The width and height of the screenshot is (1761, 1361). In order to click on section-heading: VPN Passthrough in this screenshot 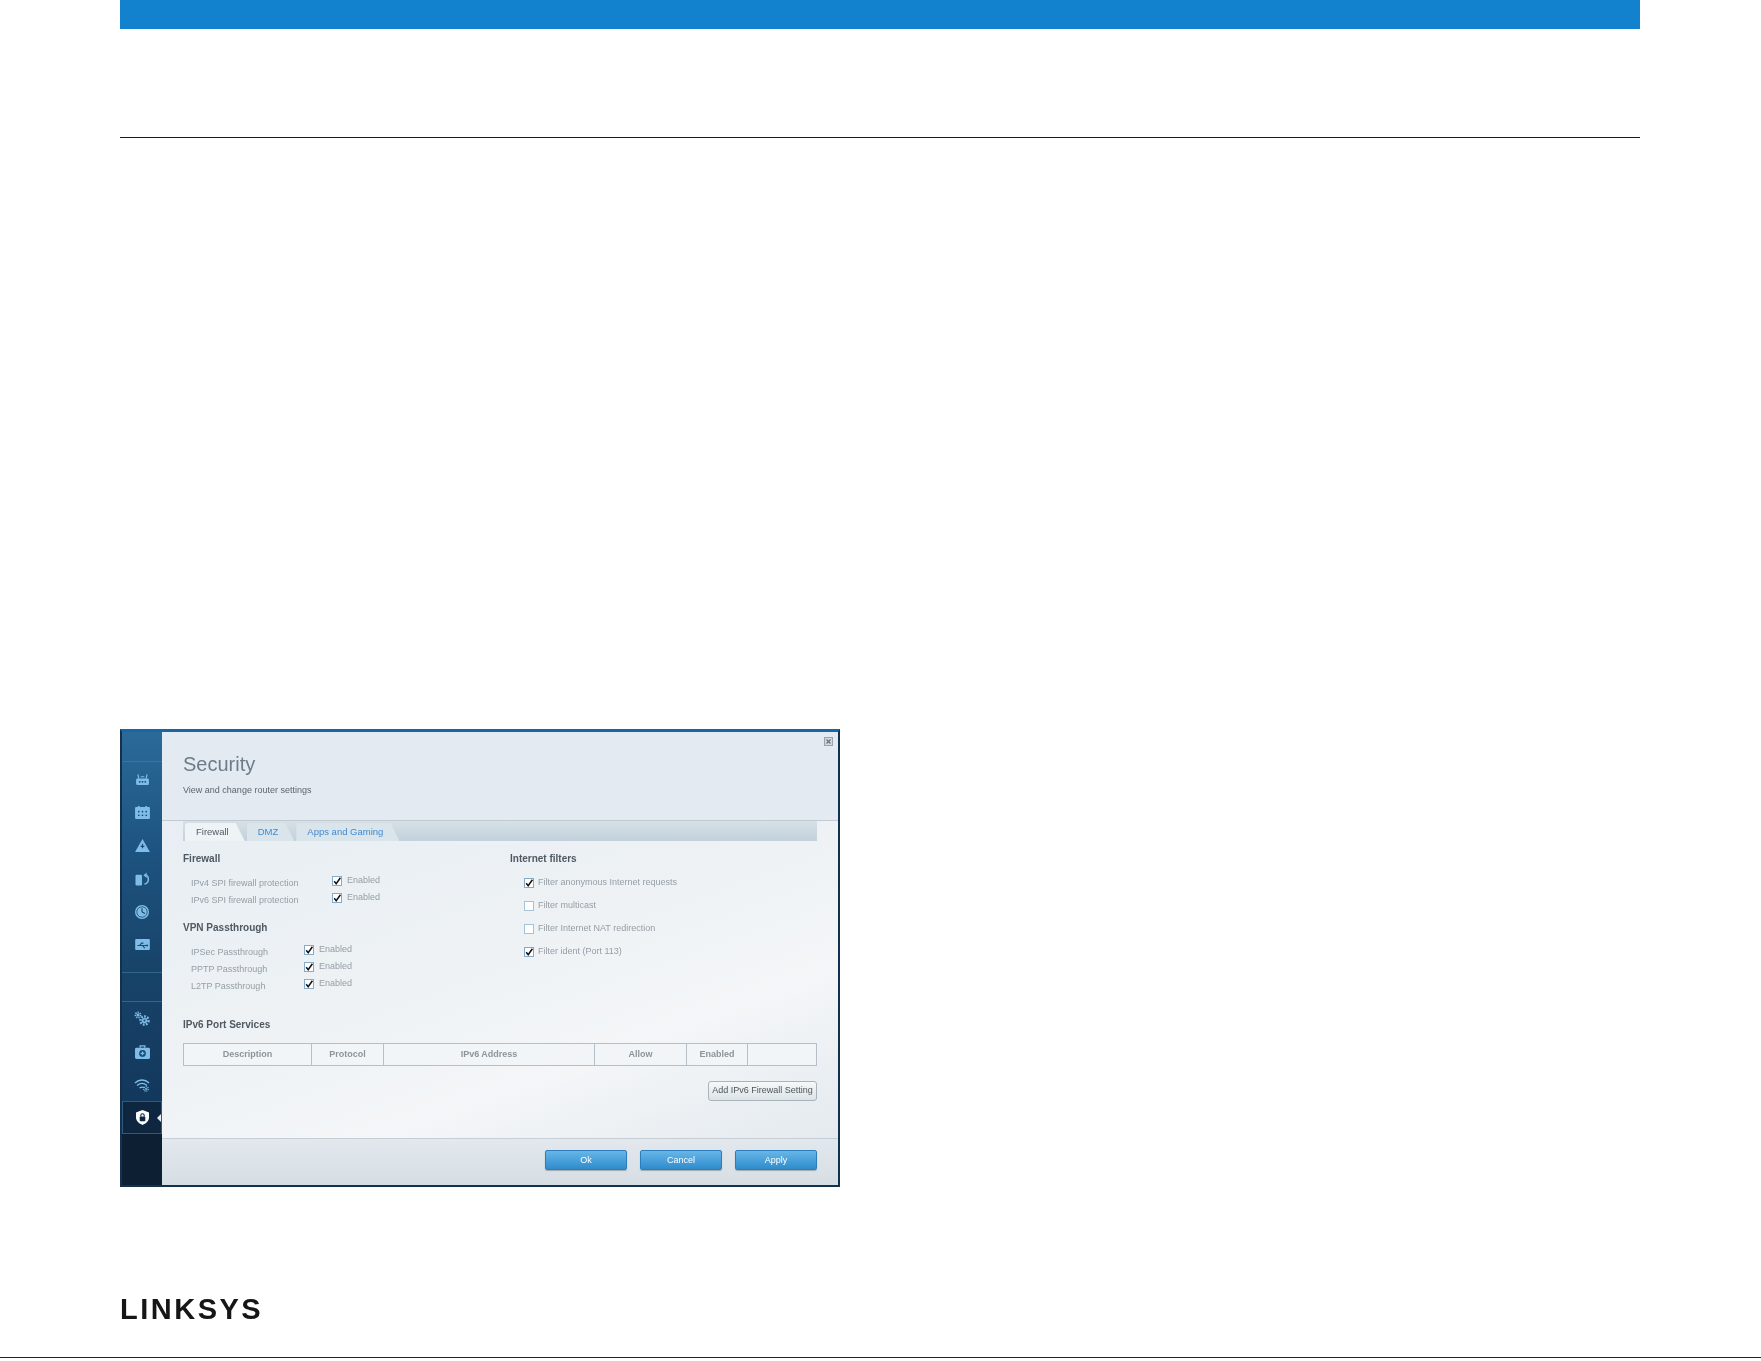, I will do `click(225, 928)`.